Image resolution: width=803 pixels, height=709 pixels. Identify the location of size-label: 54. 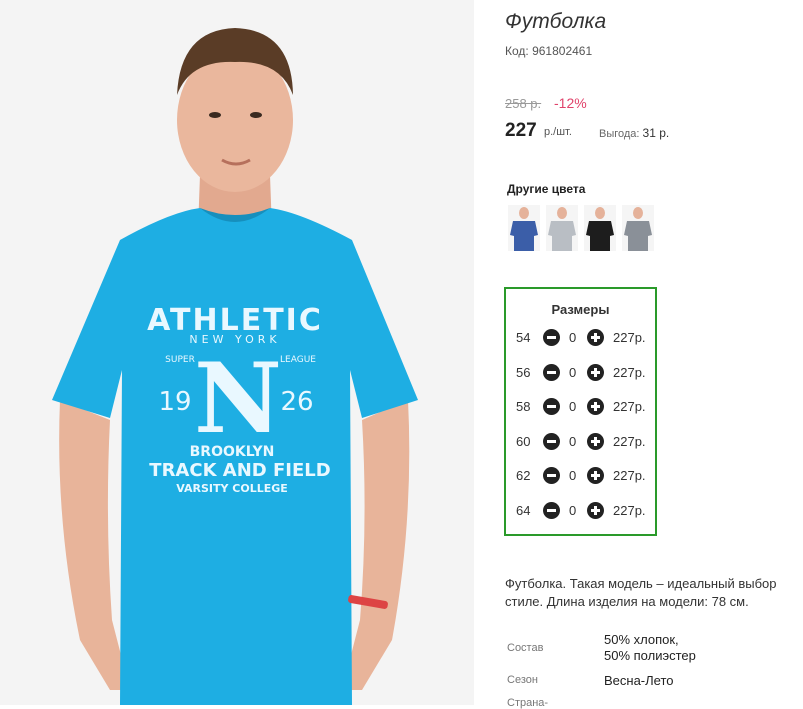
(523, 337).